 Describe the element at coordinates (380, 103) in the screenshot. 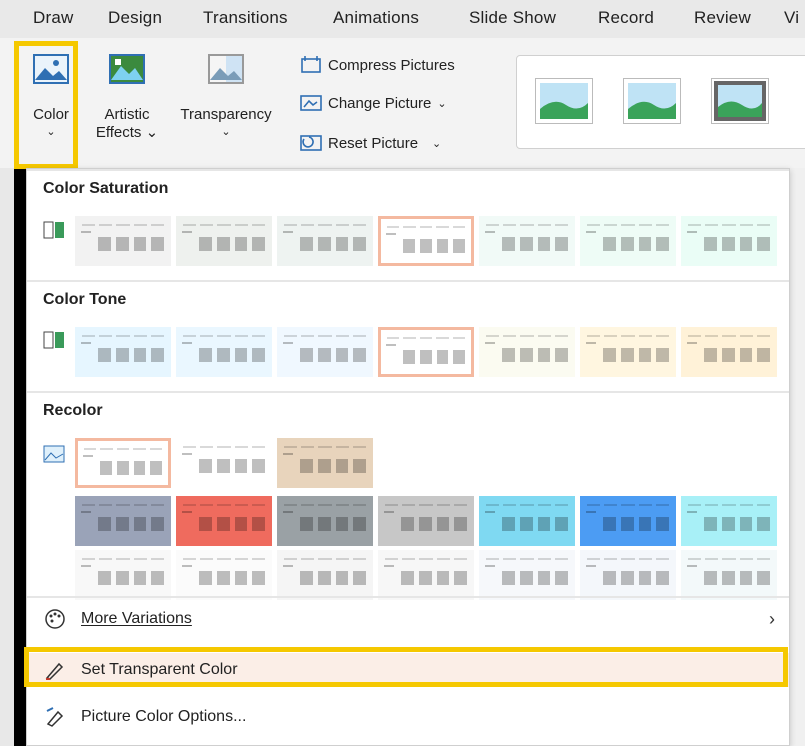

I see `change-picture-label: Change Picture` at that location.